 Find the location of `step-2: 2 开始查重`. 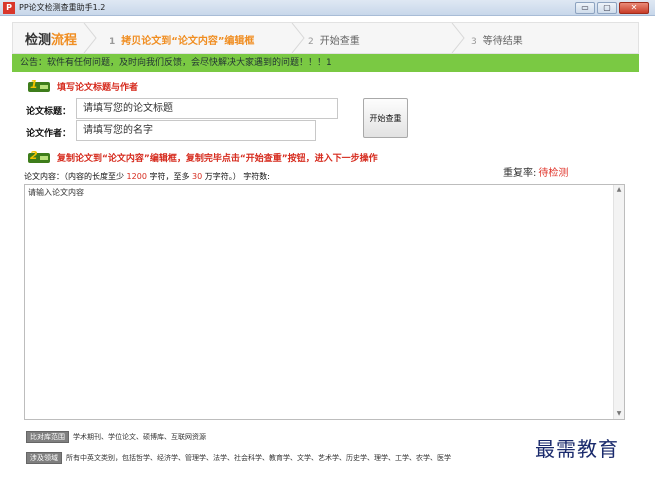

step-2: 2 开始查重 is located at coordinates (334, 39).